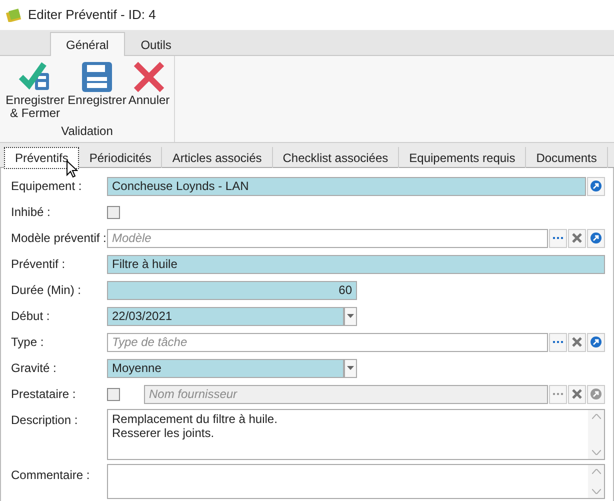 This screenshot has height=501, width=614. I want to click on field-label: Durée (Min) :, so click(46, 290).